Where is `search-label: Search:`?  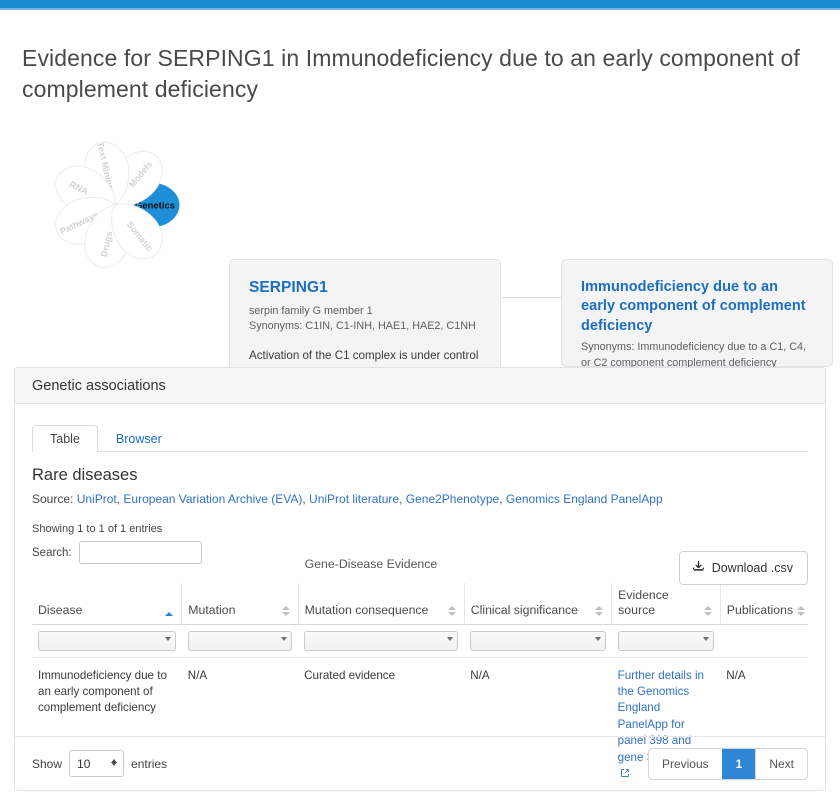
search-label: Search: is located at coordinates (52, 552).